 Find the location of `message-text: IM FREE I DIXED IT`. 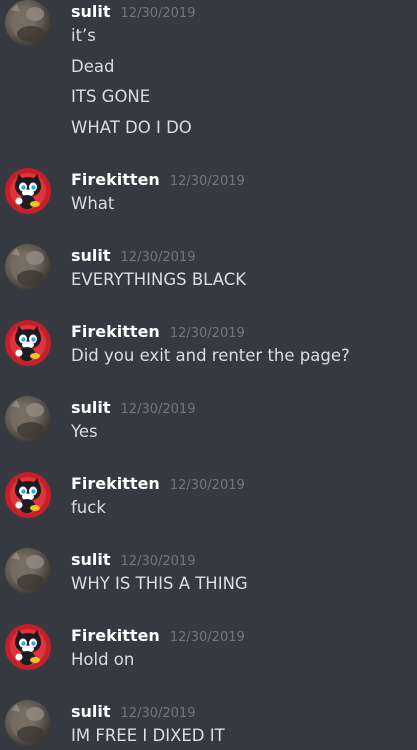

message-text: IM FREE I DIXED IT is located at coordinates (148, 735).